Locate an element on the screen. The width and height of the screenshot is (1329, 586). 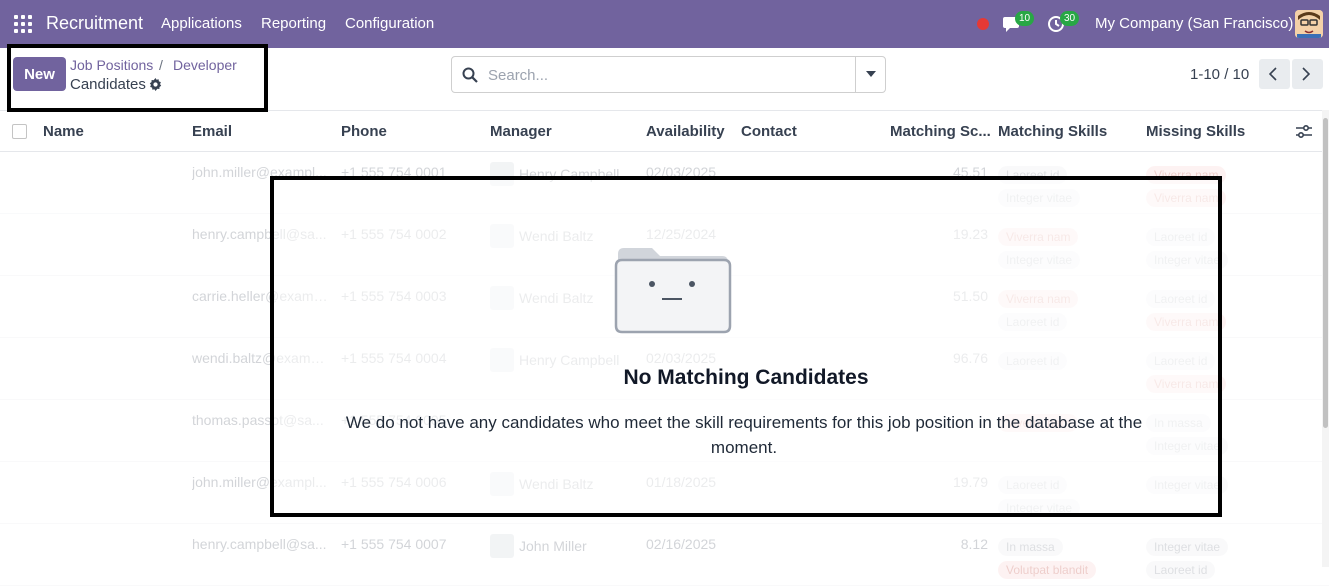
column-email: Email is located at coordinates (212, 131).